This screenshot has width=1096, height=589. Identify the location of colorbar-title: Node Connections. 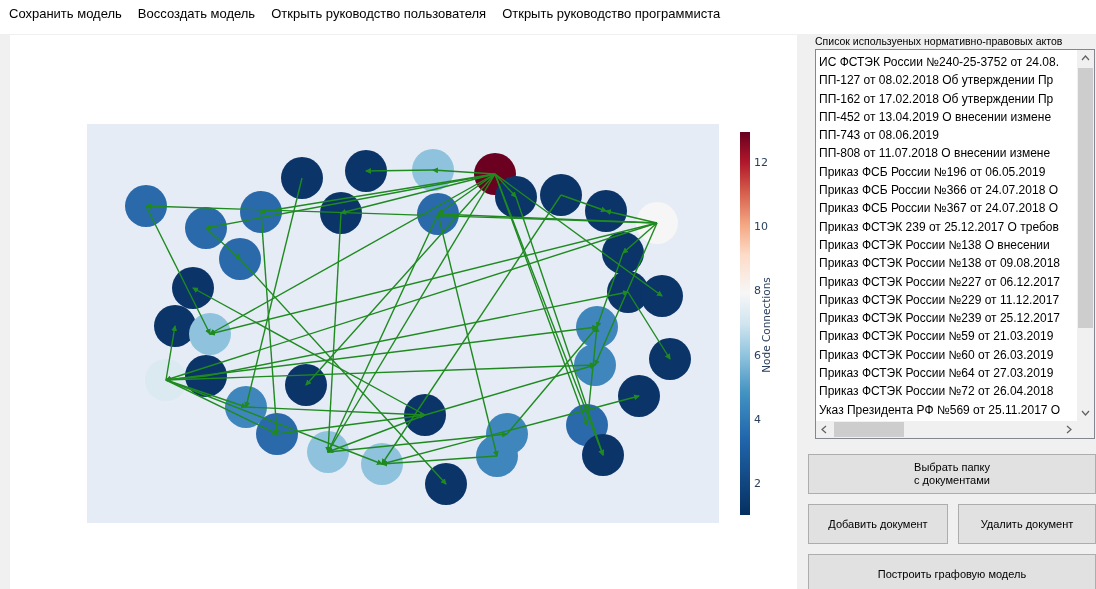
(766, 325).